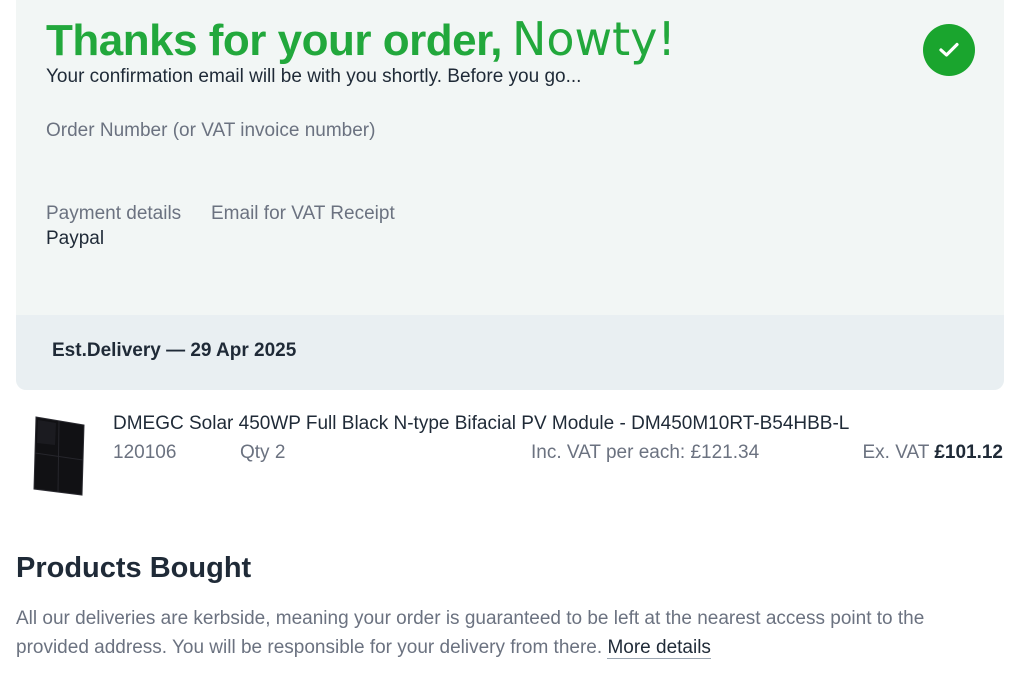 The width and height of the screenshot is (1024, 682). Describe the element at coordinates (174, 350) in the screenshot. I see `estimated-delivery-text: Est.Delivery — 29 Apr 2025` at that location.